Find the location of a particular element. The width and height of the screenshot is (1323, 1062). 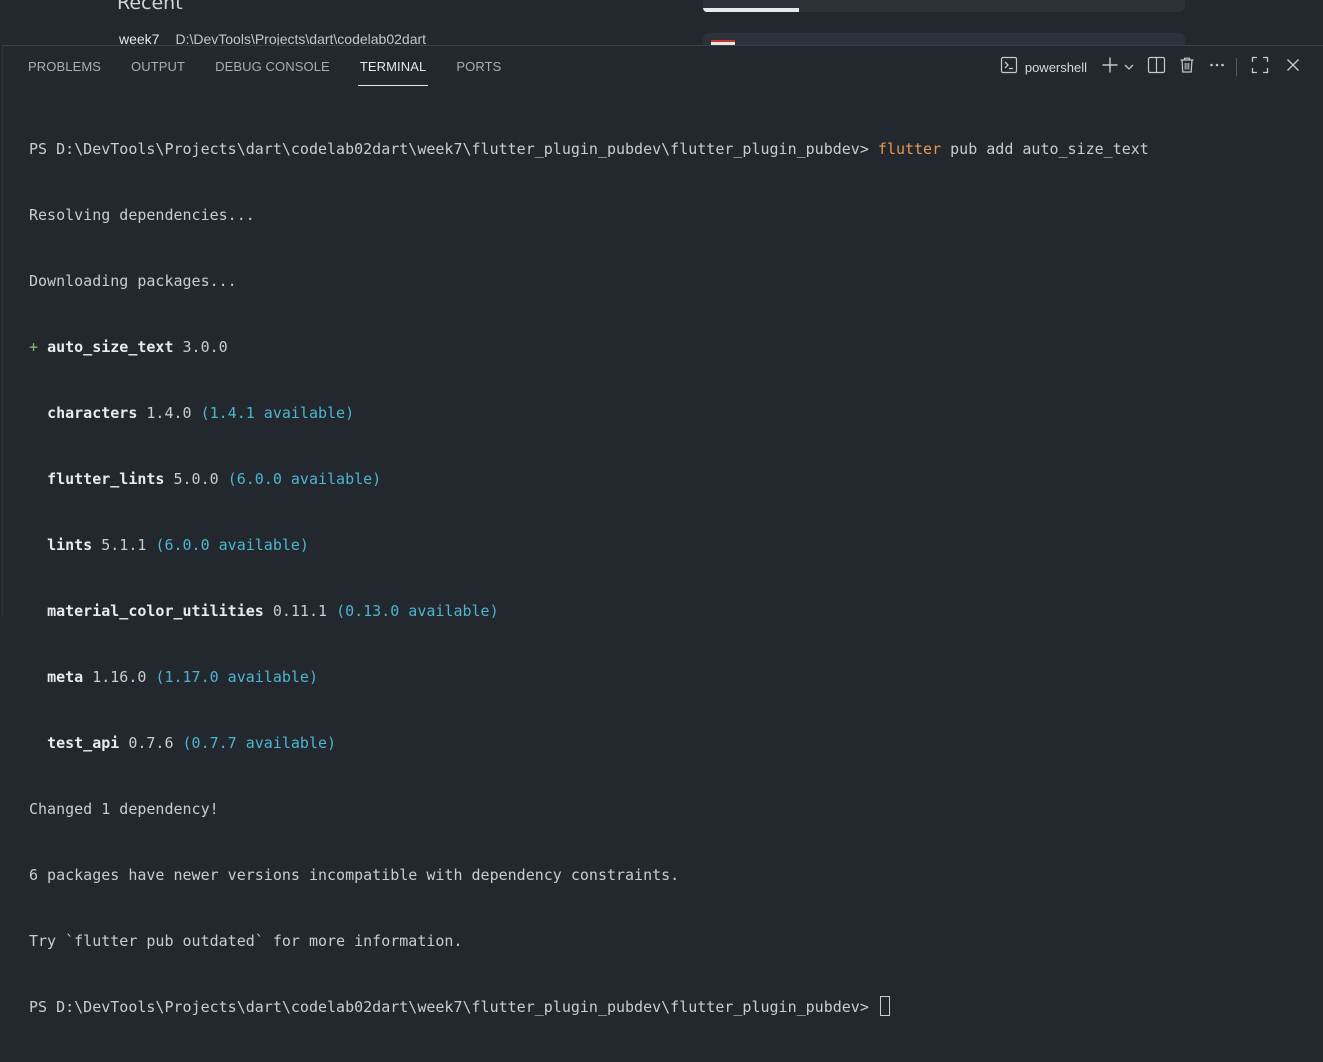

added-marker: + is located at coordinates (38, 347).